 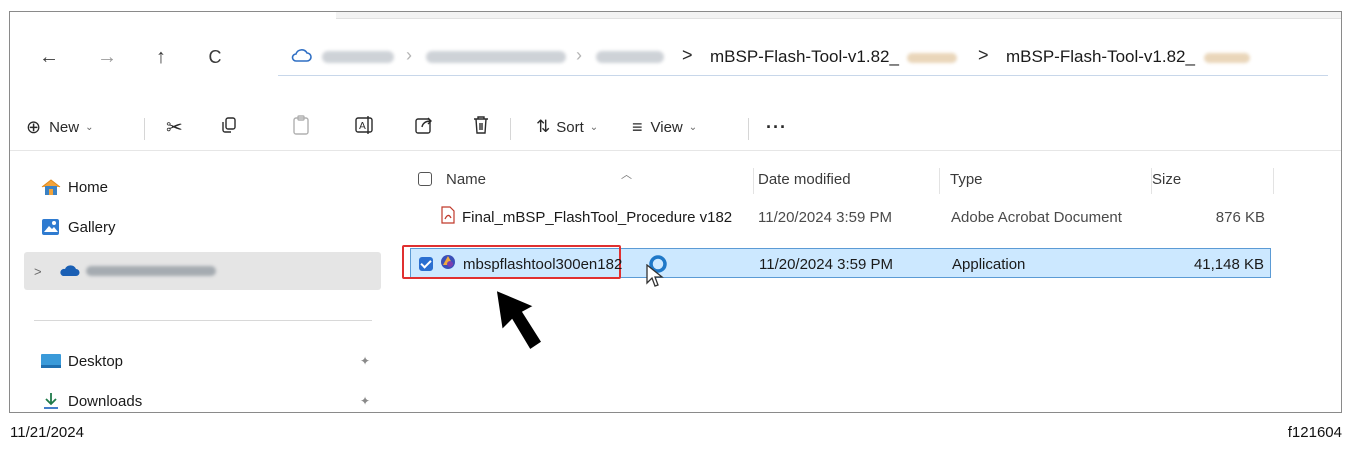 I want to click on gallery-icon, so click(x=51, y=227).